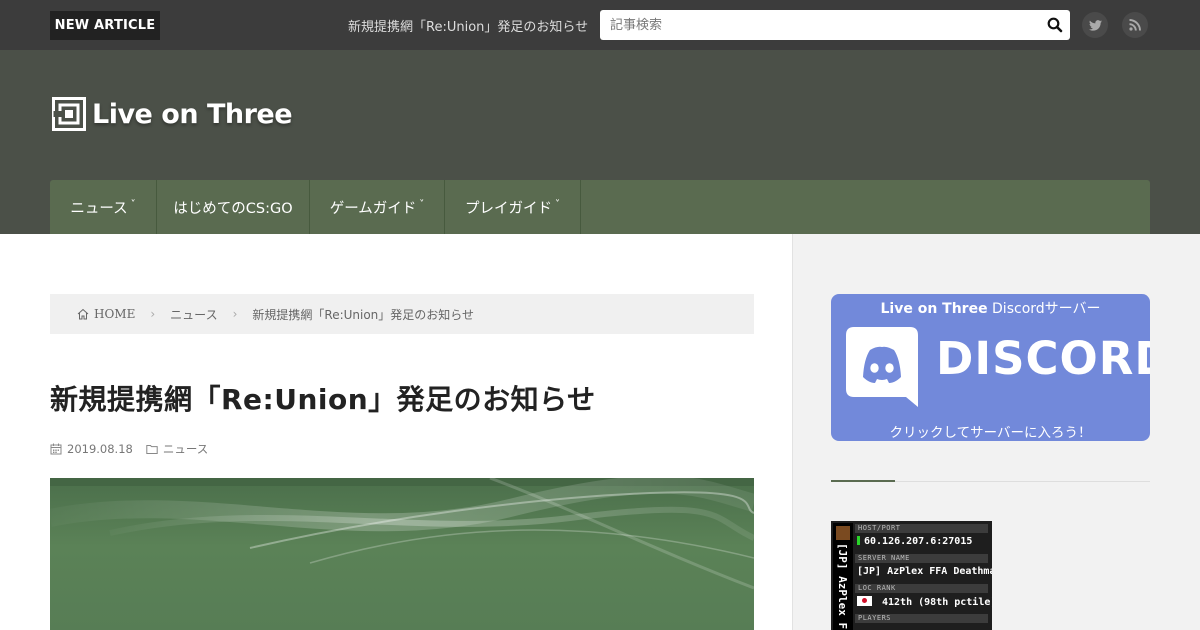 The width and height of the screenshot is (1200, 630). What do you see at coordinates (921, 528) in the screenshot?
I see `host-label: HOST/PORT` at bounding box center [921, 528].